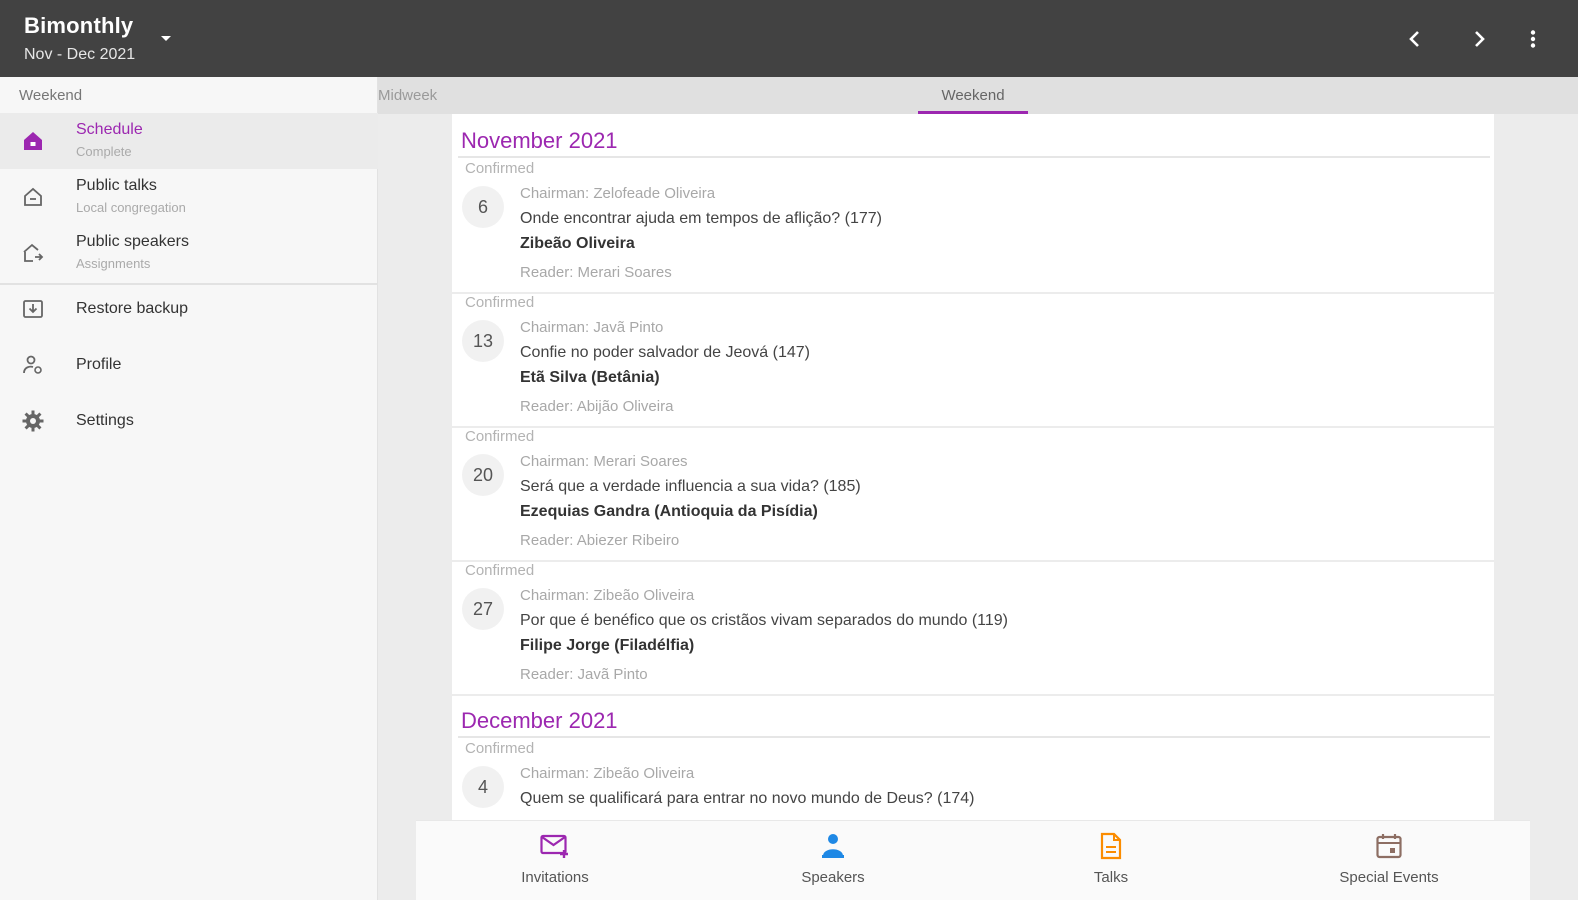 The width and height of the screenshot is (1578, 900). I want to click on sidebar-item-sublabel: Local congregation, so click(131, 207).